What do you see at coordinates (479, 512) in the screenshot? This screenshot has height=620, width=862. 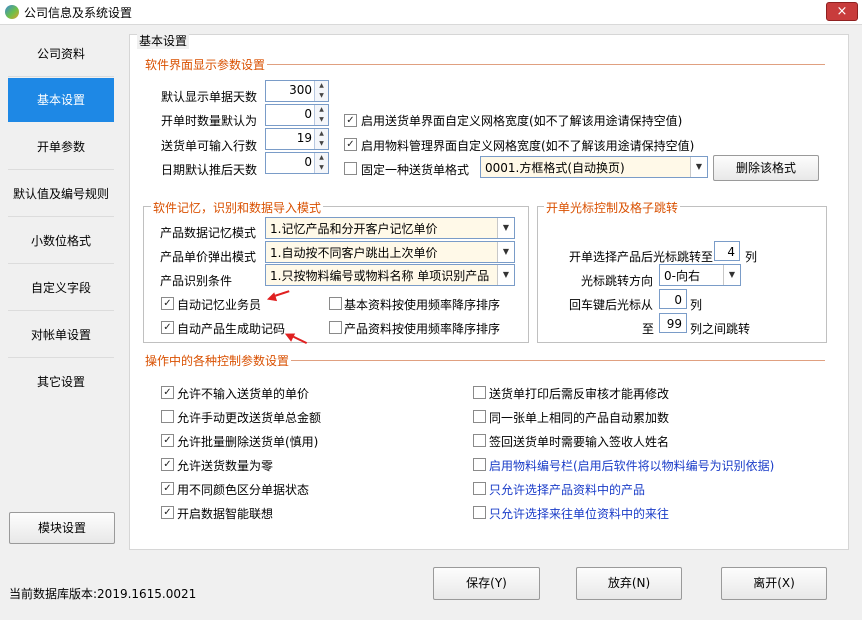 I see `only-partner-list-checkbox` at bounding box center [479, 512].